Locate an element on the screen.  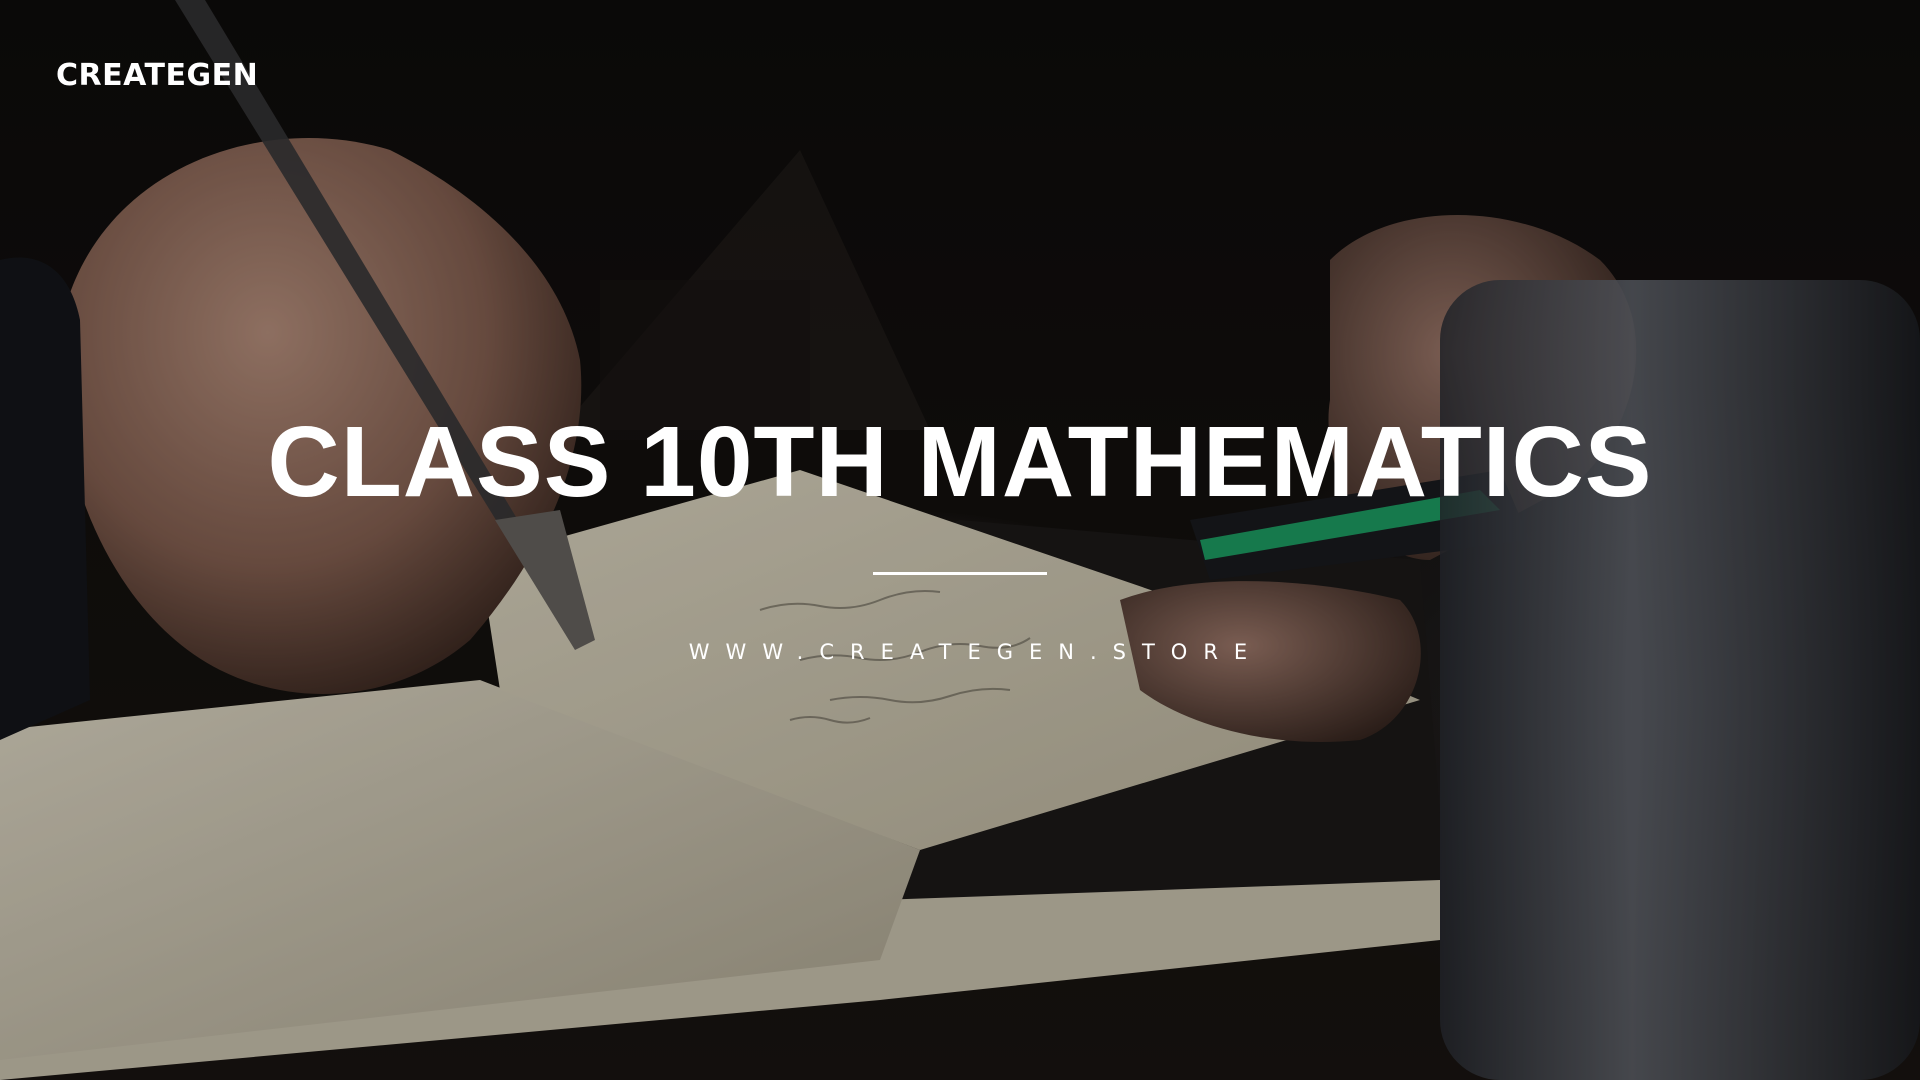
title-divider is located at coordinates (960, 573).